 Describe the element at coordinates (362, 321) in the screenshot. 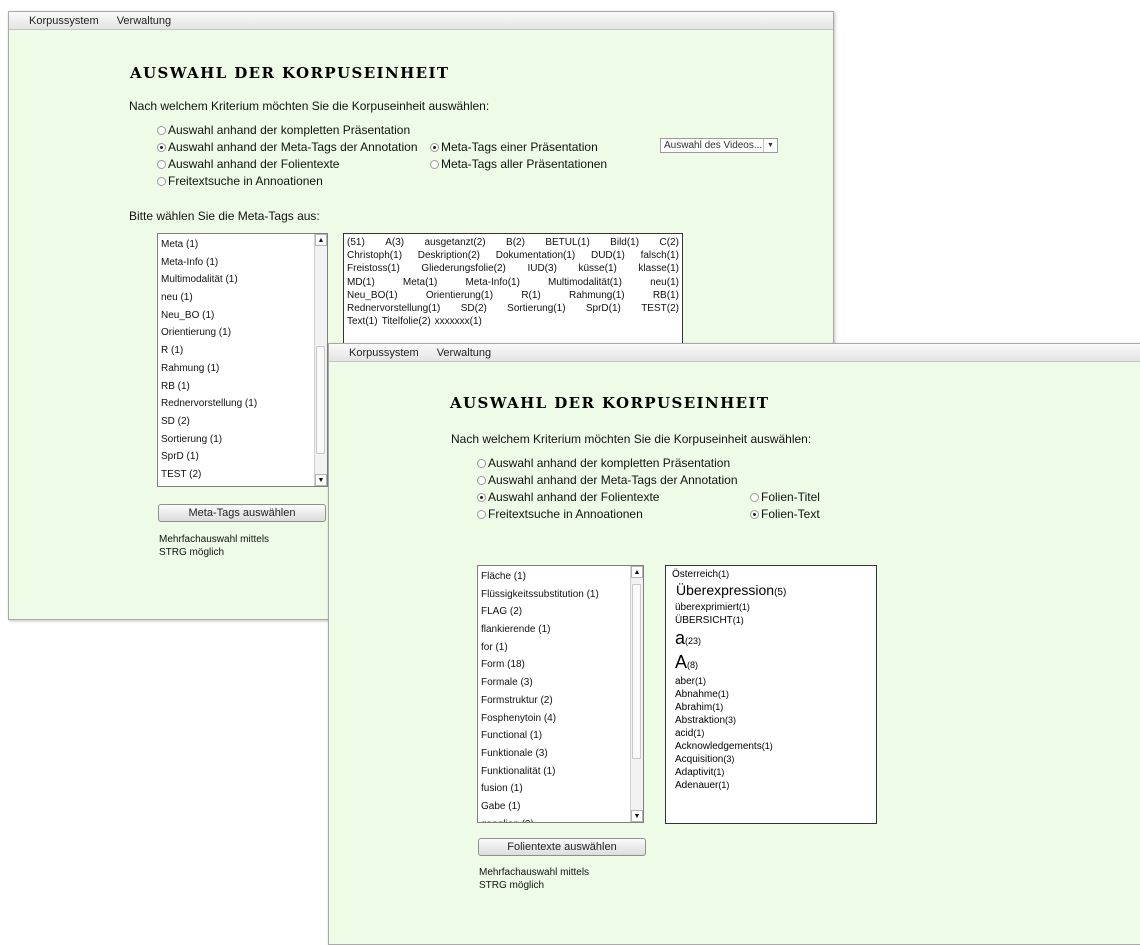

I see `tag-cloud-word: Text(1)` at that location.